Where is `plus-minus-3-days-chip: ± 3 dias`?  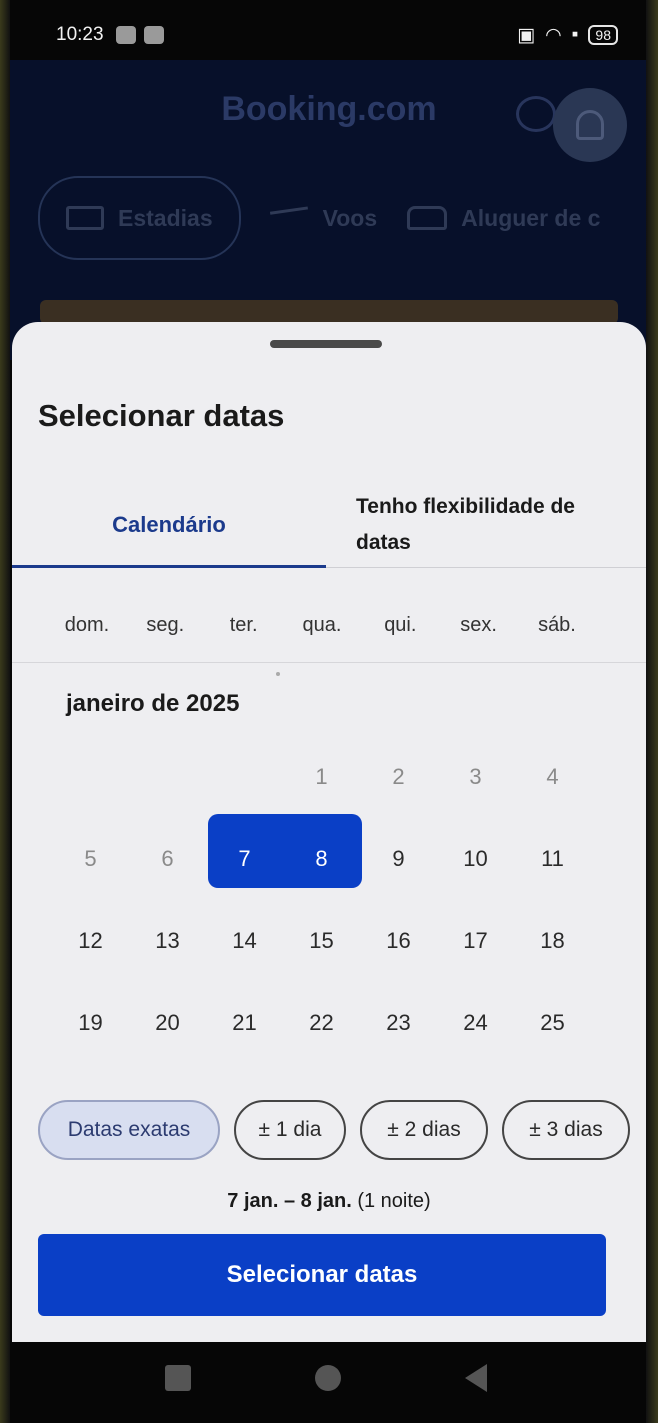 plus-minus-3-days-chip: ± 3 dias is located at coordinates (566, 1130).